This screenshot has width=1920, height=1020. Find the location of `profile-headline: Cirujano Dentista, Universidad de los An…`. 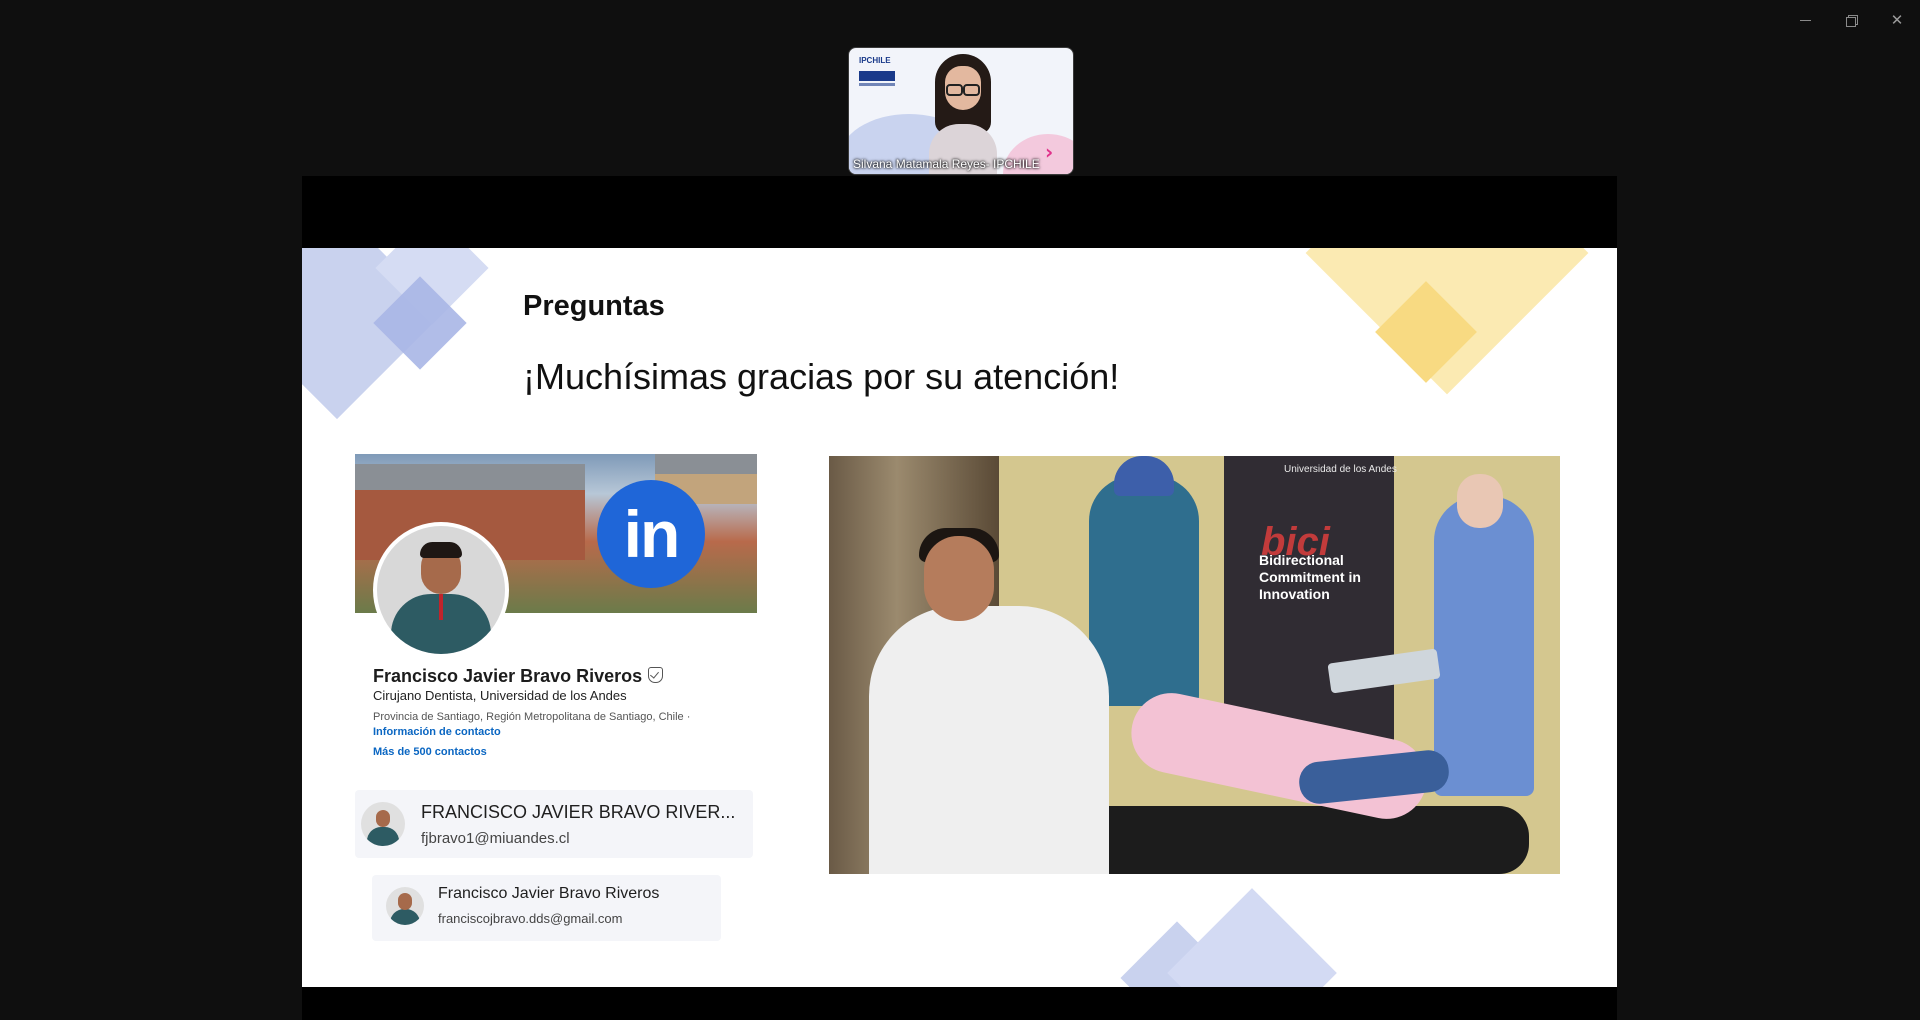

profile-headline: Cirujano Dentista, Universidad de los An… is located at coordinates (500, 695).